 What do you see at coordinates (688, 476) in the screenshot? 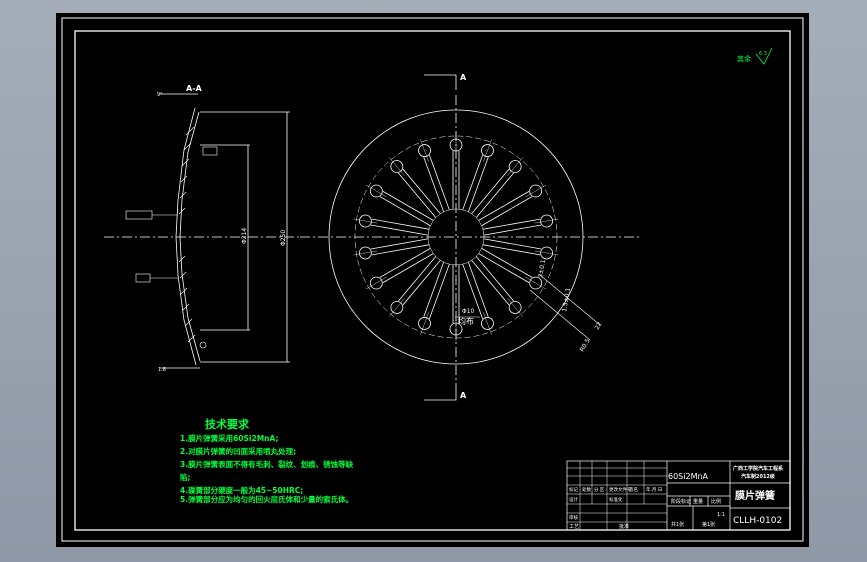
I see `material: 60Si2MnA` at bounding box center [688, 476].